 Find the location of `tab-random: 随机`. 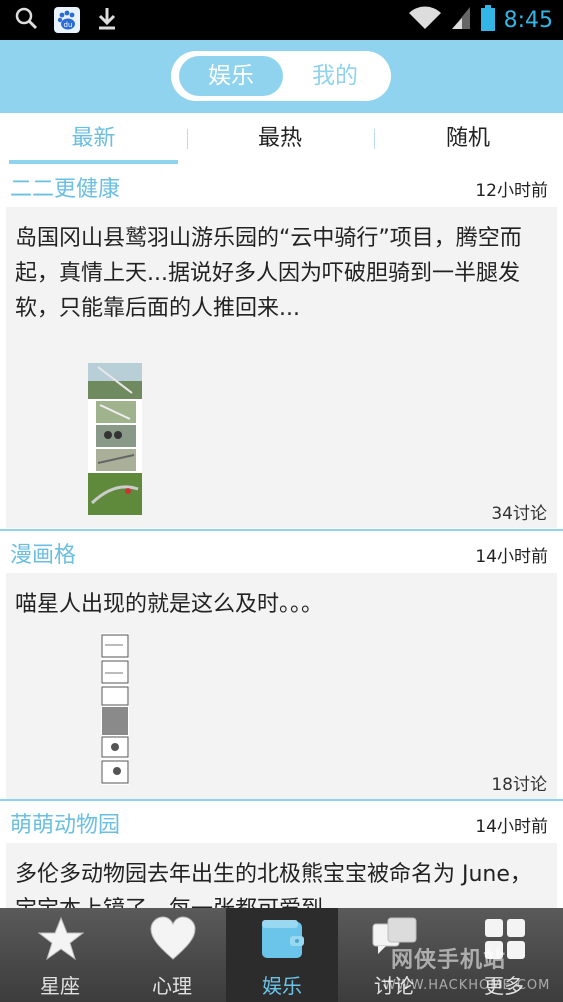

tab-random: 随机 is located at coordinates (468, 139).